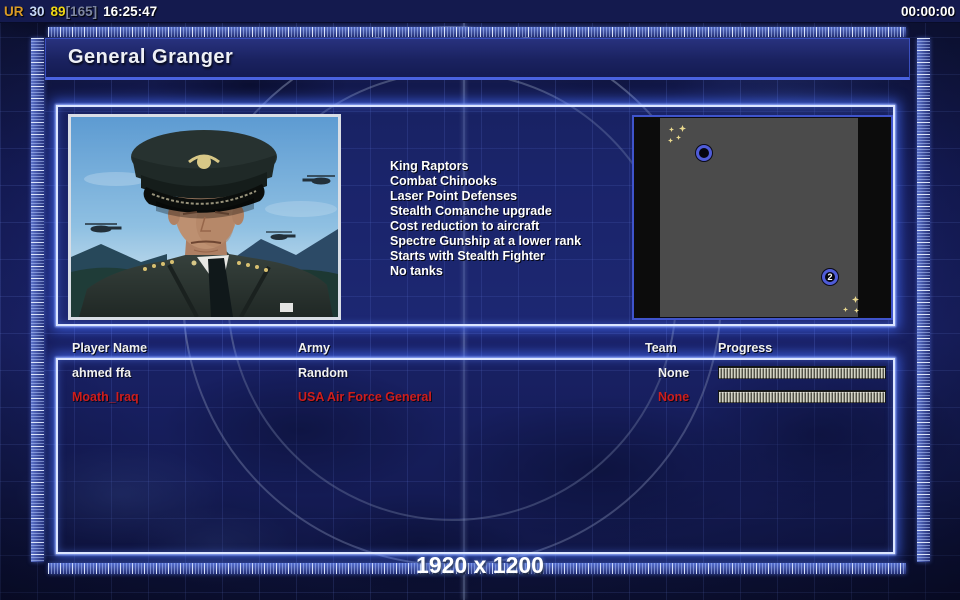 The height and width of the screenshot is (600, 960). Describe the element at coordinates (477, 32) in the screenshot. I see `ruler-top` at that location.